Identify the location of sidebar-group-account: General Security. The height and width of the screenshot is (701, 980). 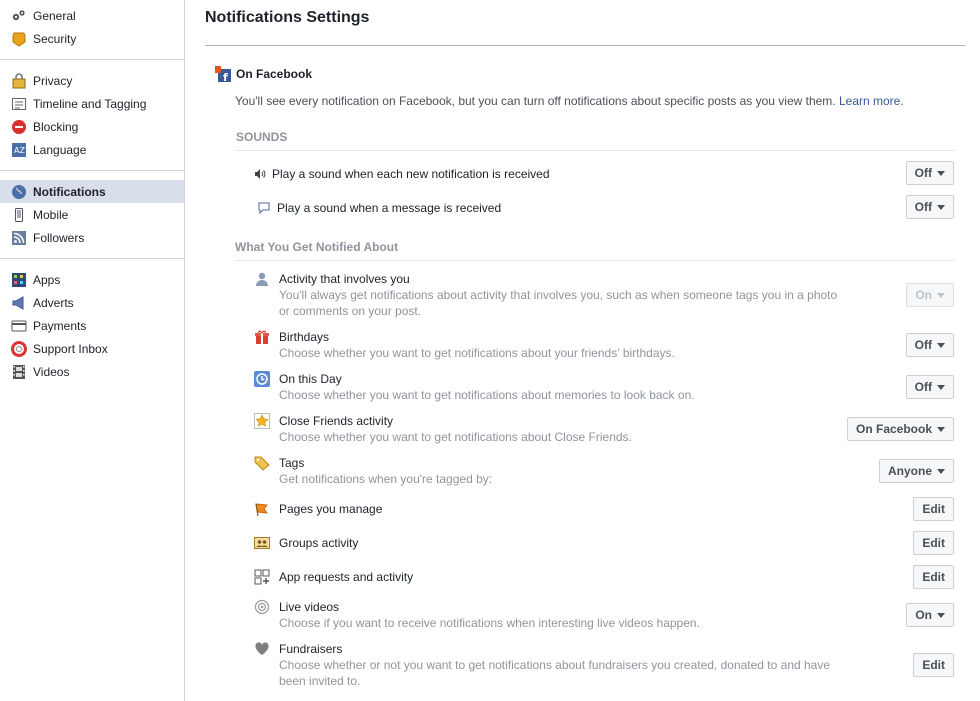
(92, 27).